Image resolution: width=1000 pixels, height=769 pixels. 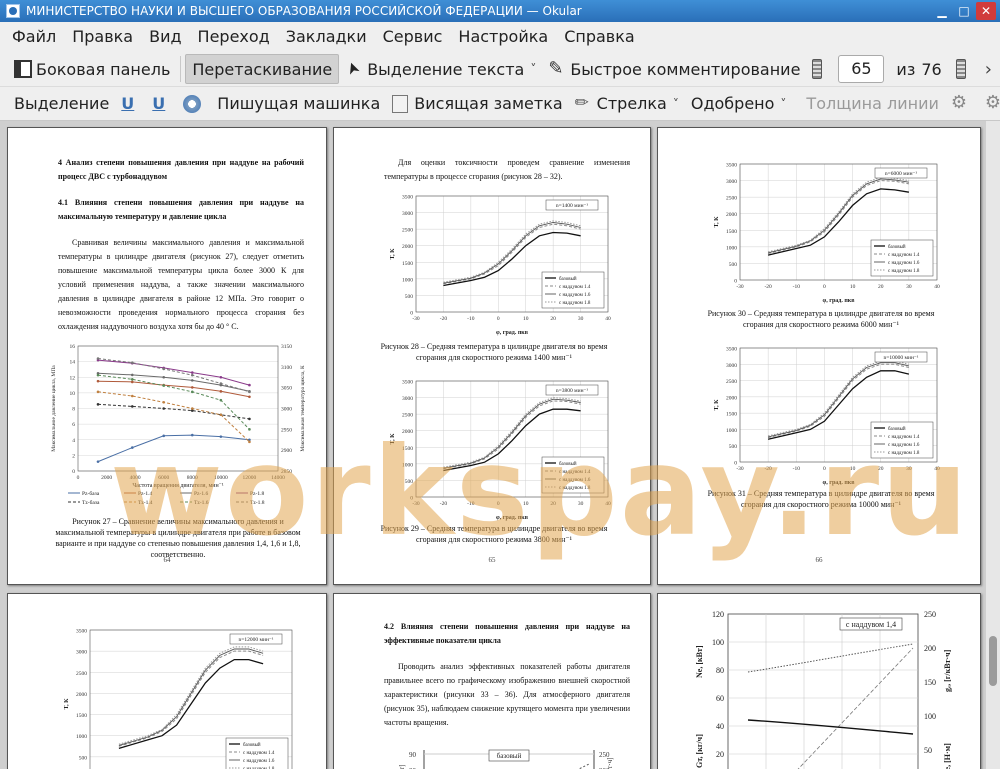 I want to click on font-tool, so click(x=989, y=104).